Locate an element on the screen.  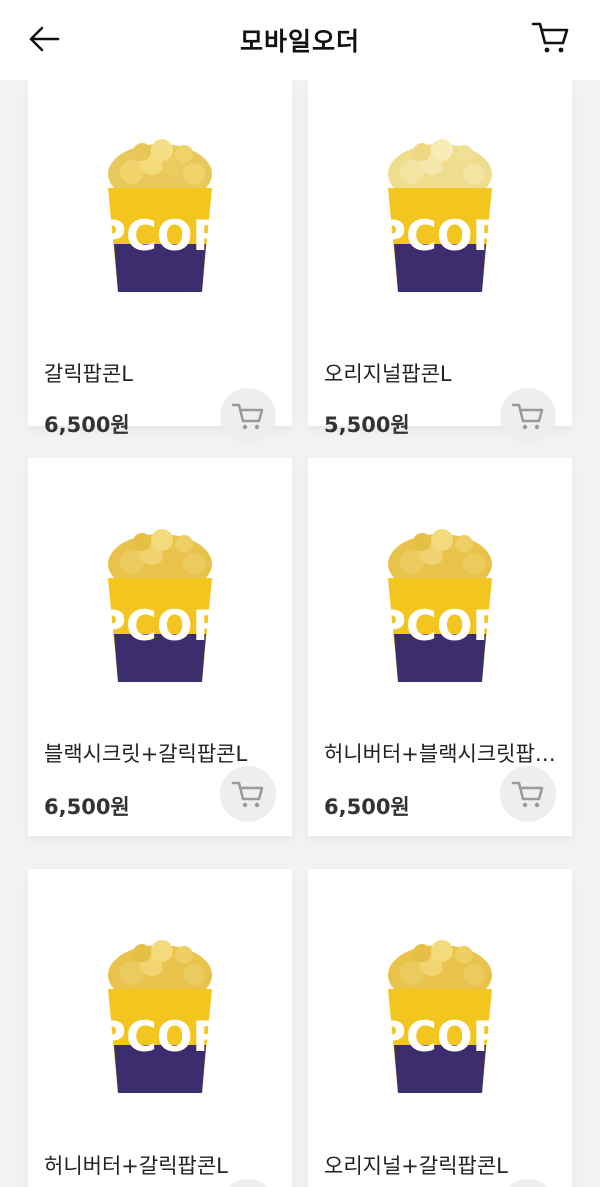
product-name: 허니버터+블랙시크릿팝콘L is located at coordinates (442, 754).